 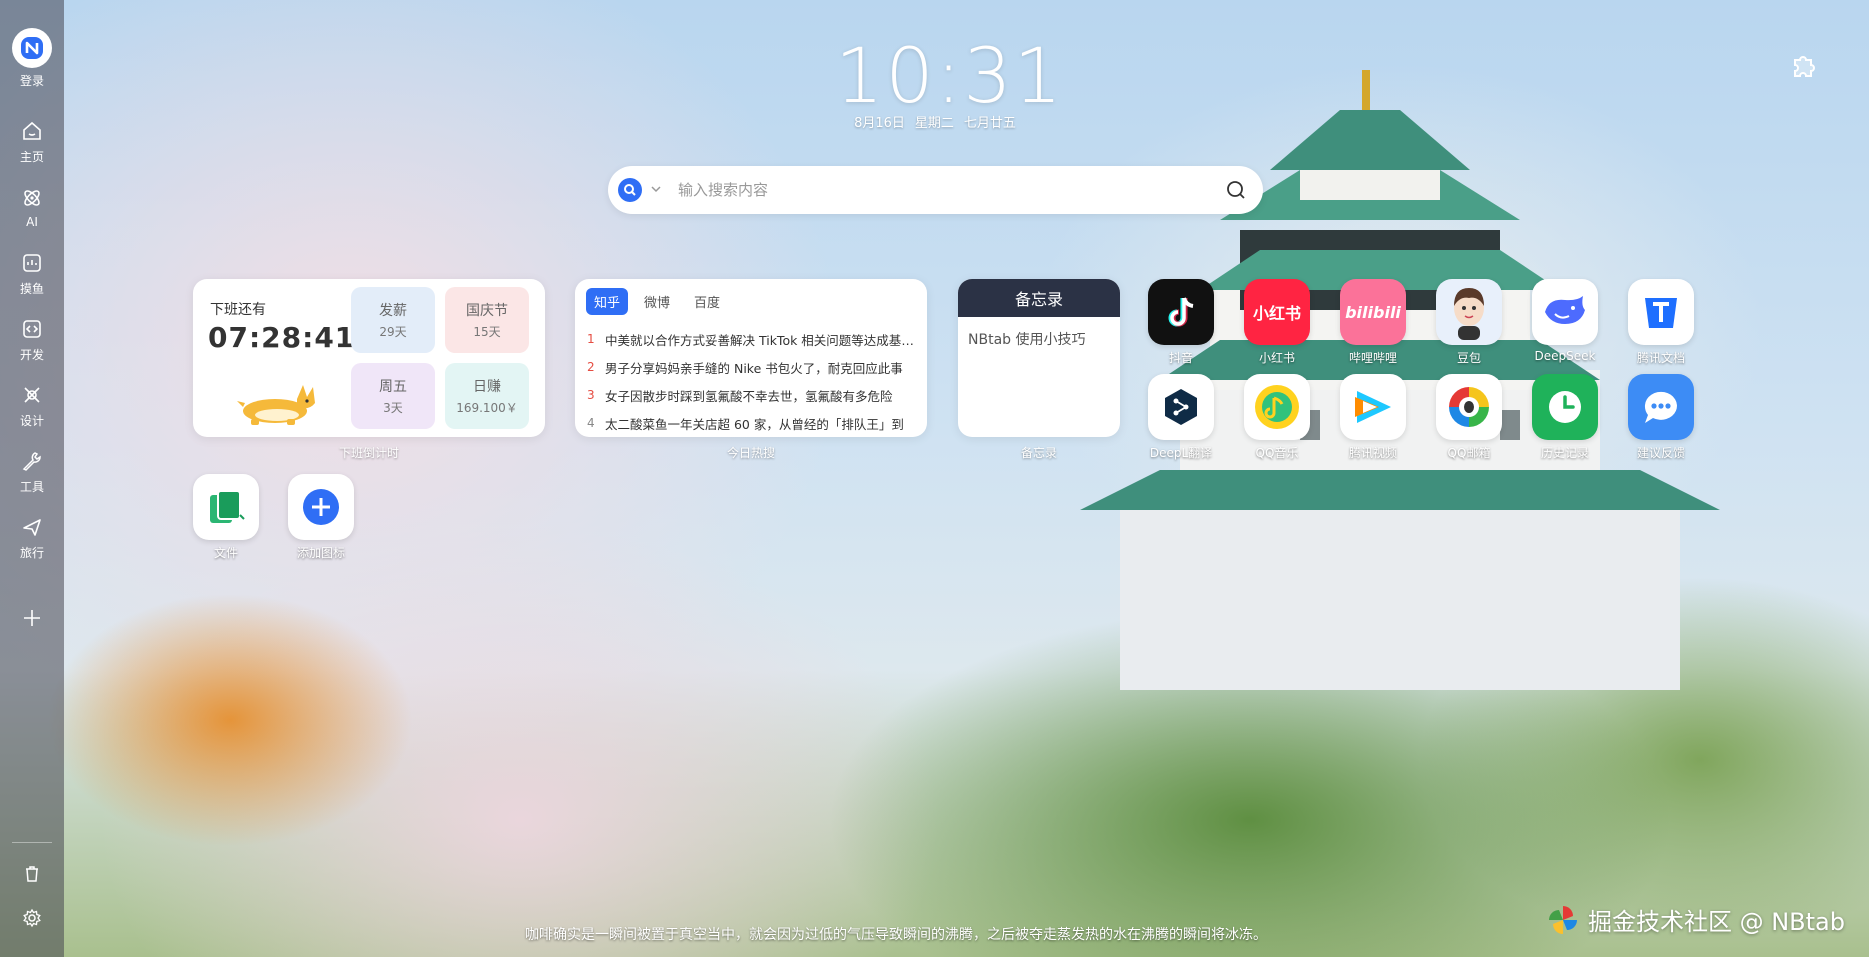 I want to click on list-item: 4 太二酸菜鱼一年关店超 60 家，从曾经的「排队王」到, so click(x=752, y=423).